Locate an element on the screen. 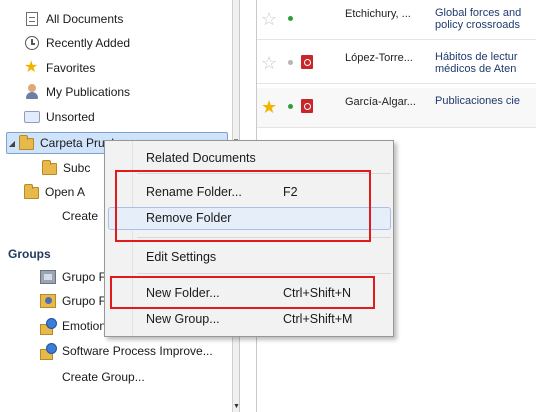  groups-header: Groups is located at coordinates (29, 254).